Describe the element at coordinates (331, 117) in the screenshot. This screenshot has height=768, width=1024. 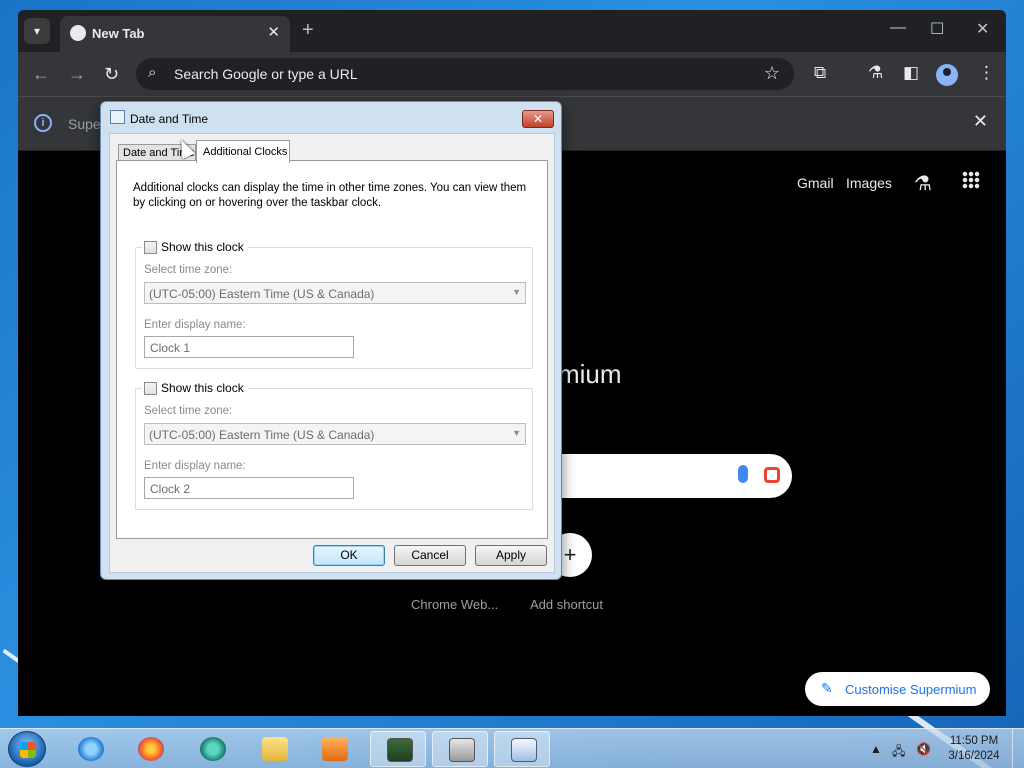
I see `dialog-titlebar: Date and Time ✕` at that location.